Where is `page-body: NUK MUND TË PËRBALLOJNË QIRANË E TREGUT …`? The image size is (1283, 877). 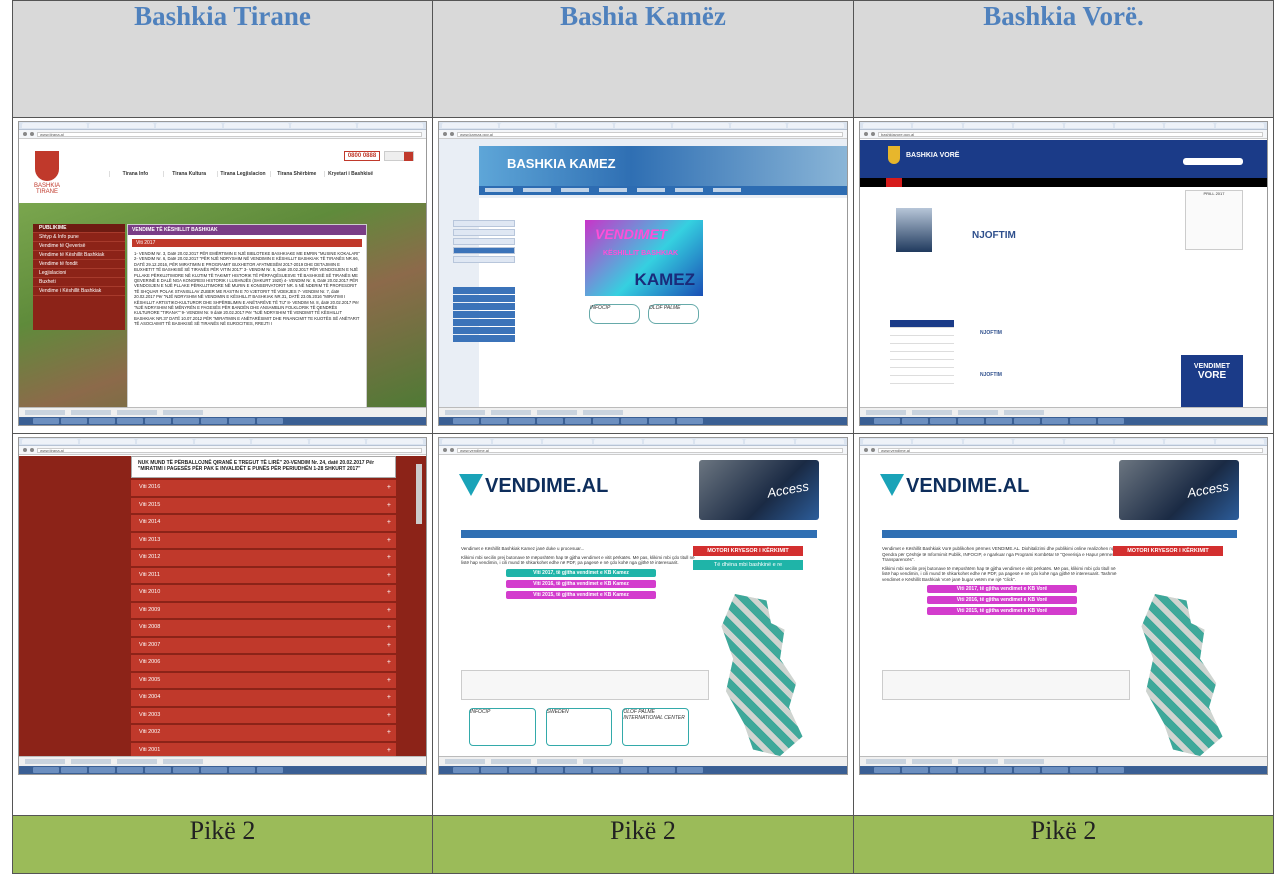
page-body: NUK MUND TË PËRBALLOJNË QIRANË E TREGUT … is located at coordinates (222, 608).